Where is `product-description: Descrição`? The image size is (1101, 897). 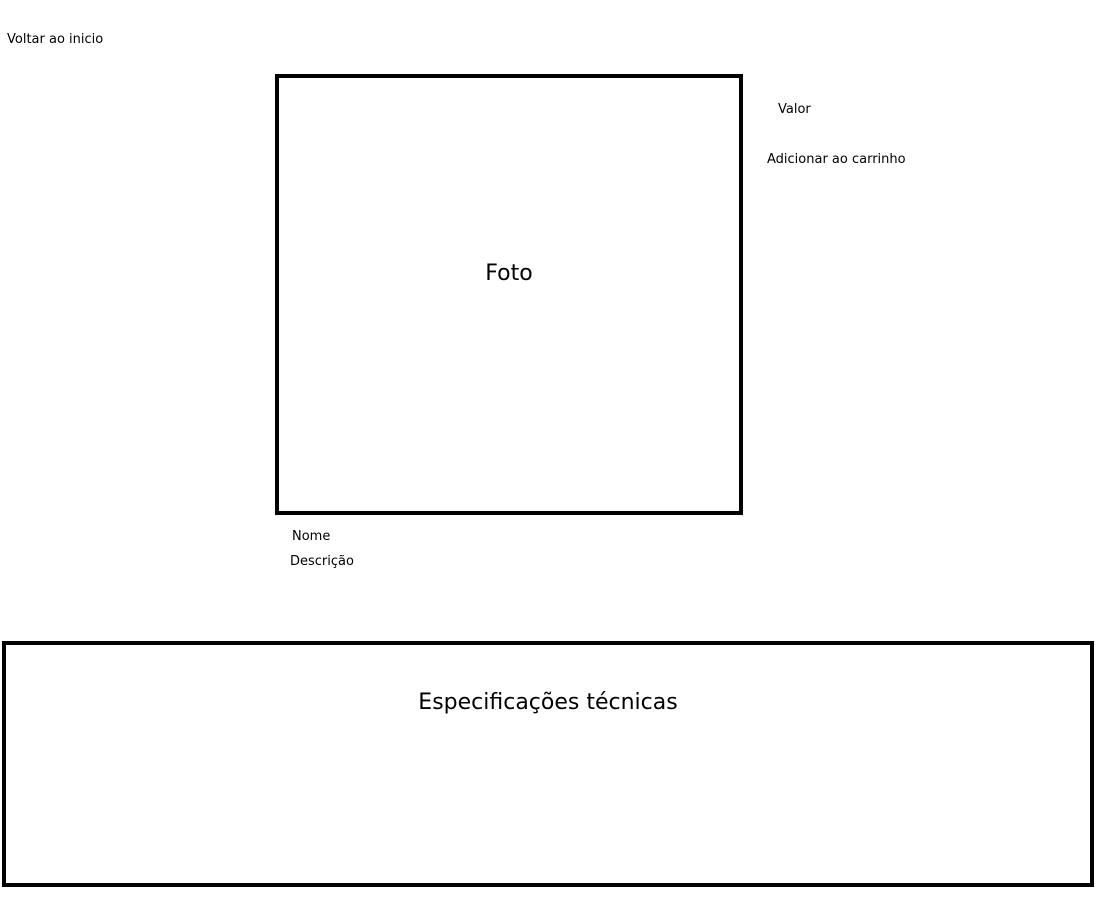 product-description: Descrição is located at coordinates (322, 561).